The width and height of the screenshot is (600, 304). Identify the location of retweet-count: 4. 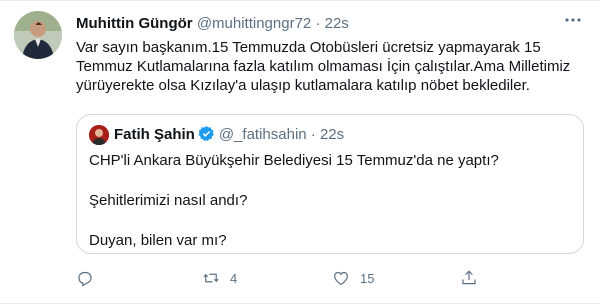
(234, 278).